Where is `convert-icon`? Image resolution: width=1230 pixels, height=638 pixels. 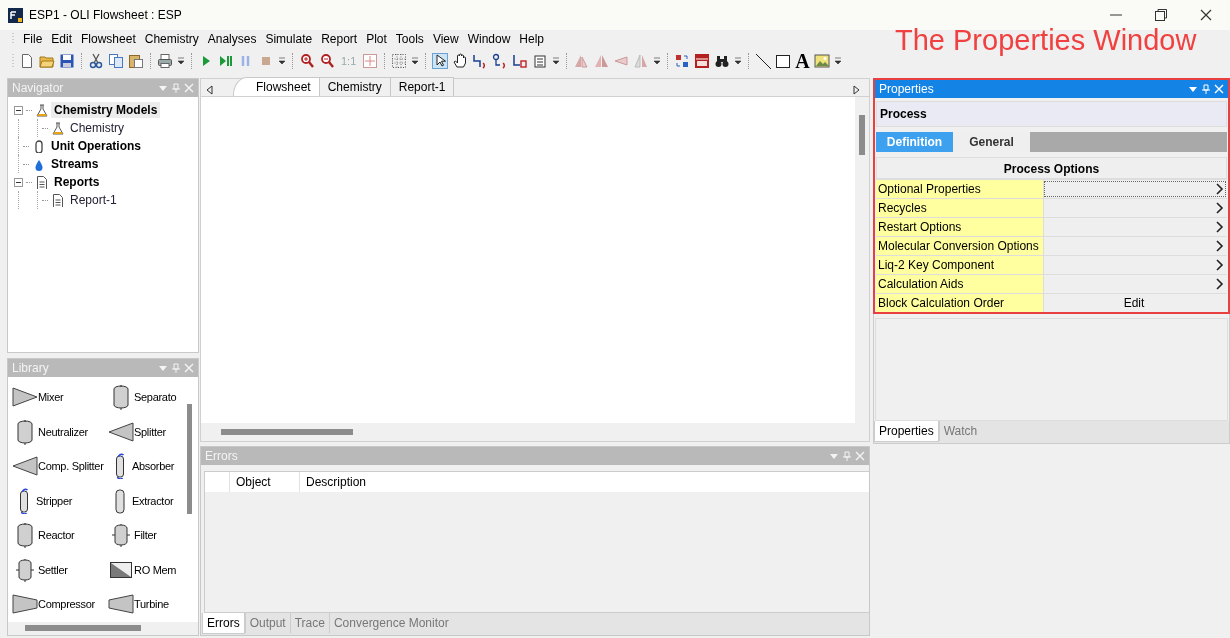
convert-icon is located at coordinates (682, 61).